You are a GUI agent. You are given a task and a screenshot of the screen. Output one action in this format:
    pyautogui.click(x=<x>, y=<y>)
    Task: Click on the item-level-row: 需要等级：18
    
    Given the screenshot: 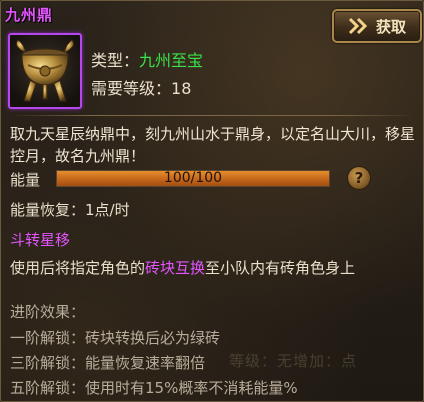 What is the action you would take?
    pyautogui.click(x=141, y=87)
    